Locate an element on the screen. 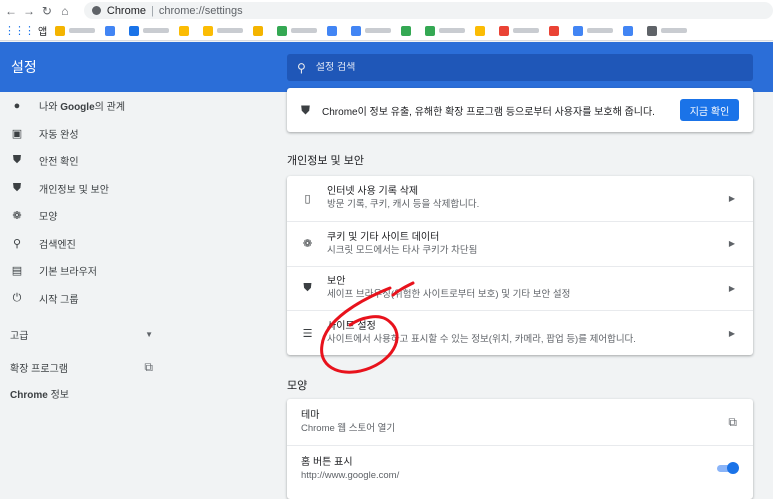 The height and width of the screenshot is (499, 773). row-label: 사이트 설정 is located at coordinates (351, 327).